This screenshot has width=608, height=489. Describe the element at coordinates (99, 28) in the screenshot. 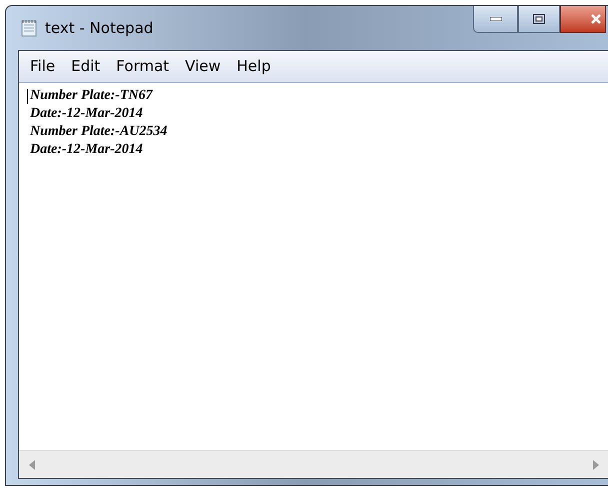

I see `window-title: text - Notepad` at that location.